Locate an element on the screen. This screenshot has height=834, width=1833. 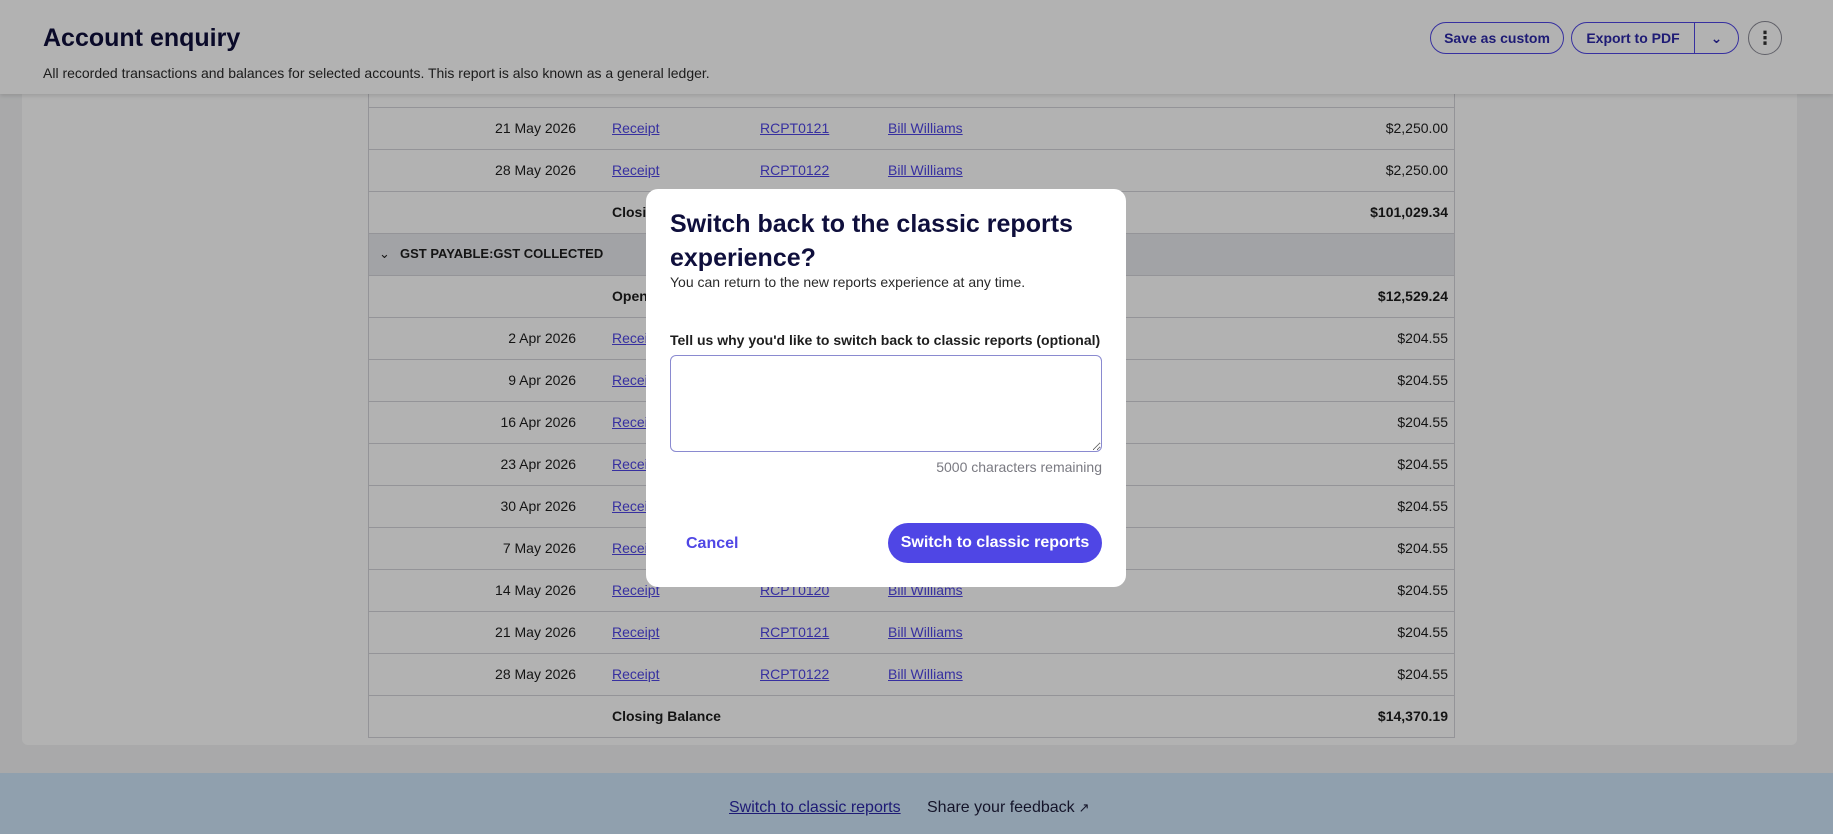
cancel-button: Cancel is located at coordinates (712, 544).